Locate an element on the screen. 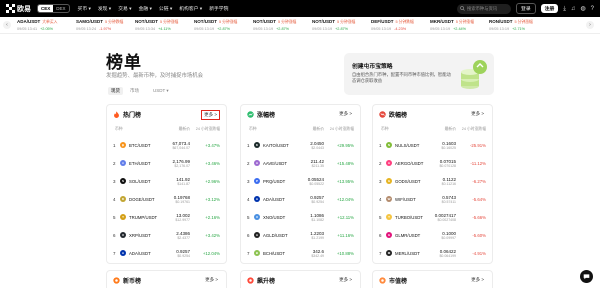 The height and width of the screenshot is (288, 600). table-row: 7 M MERL/USDT 0.06422 $0.064199 -4.91% is located at coordinates (432, 253).